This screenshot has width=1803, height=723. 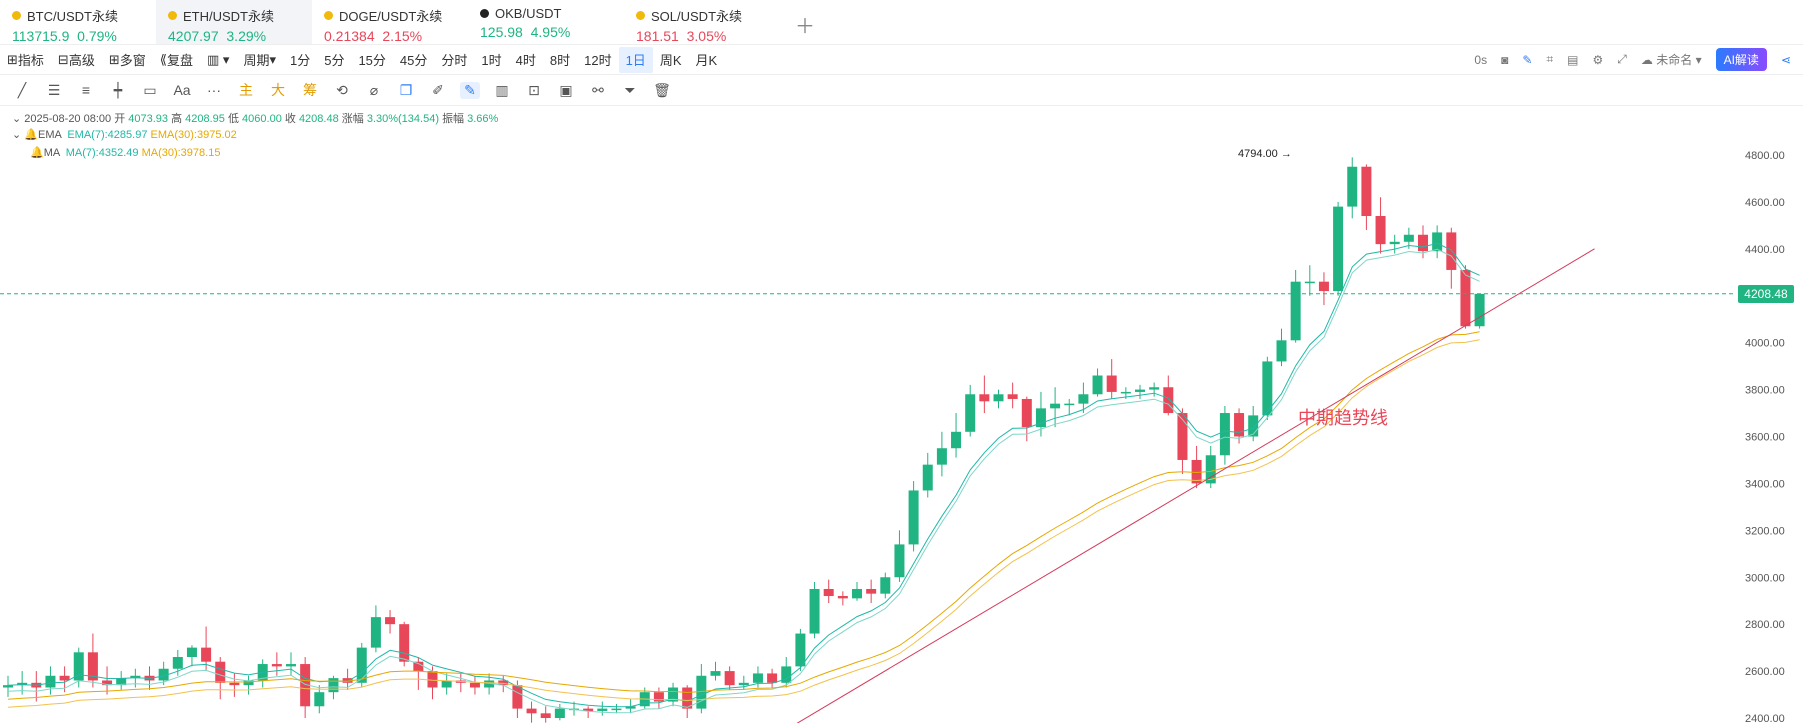 I want to click on period-5: 周期 ▾, so click(x=259, y=60).